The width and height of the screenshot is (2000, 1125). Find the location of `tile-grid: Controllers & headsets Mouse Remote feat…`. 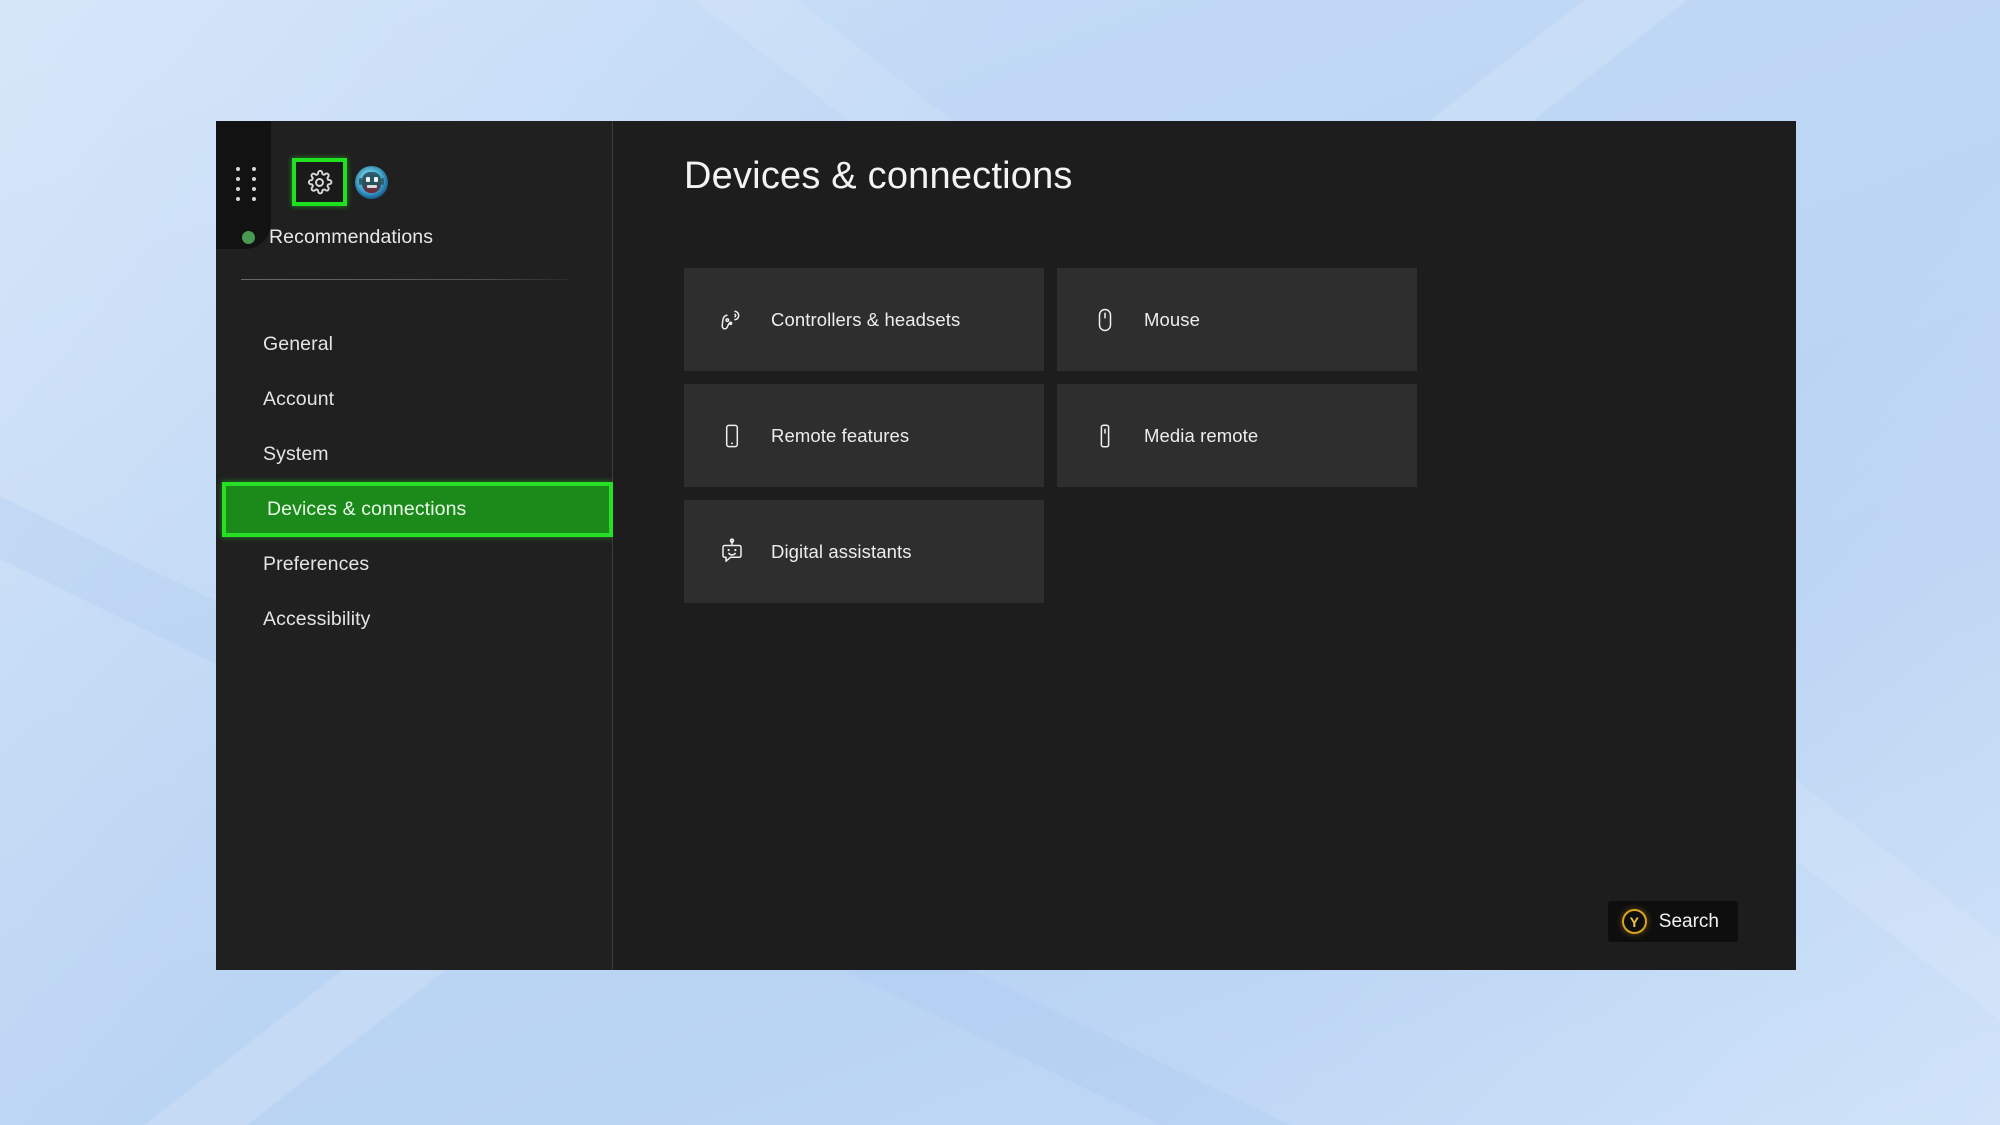

tile-grid: Controllers & headsets Mouse Remote feat… is located at coordinates (1050, 435).